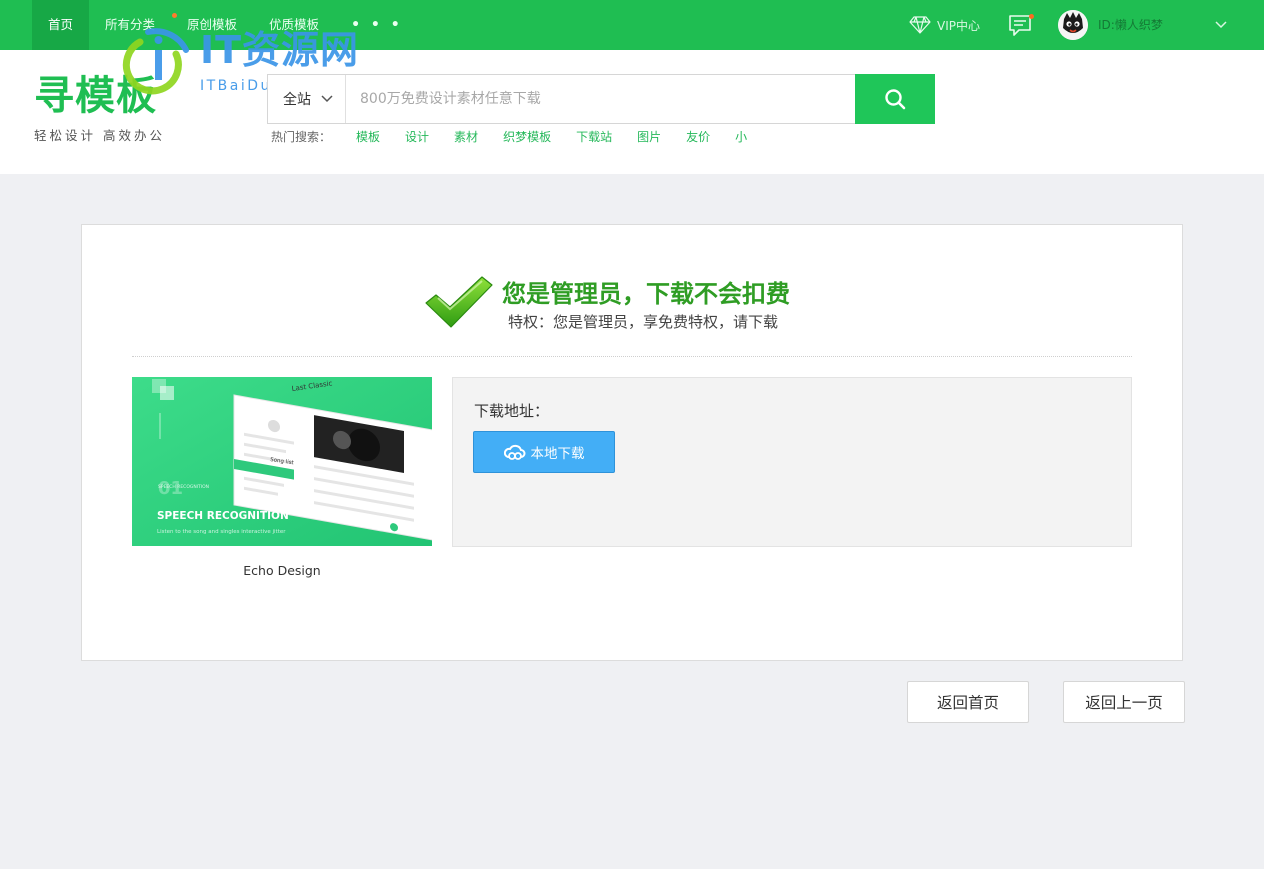  Describe the element at coordinates (968, 702) in the screenshot. I see `back-home-button: 返回首页` at that location.